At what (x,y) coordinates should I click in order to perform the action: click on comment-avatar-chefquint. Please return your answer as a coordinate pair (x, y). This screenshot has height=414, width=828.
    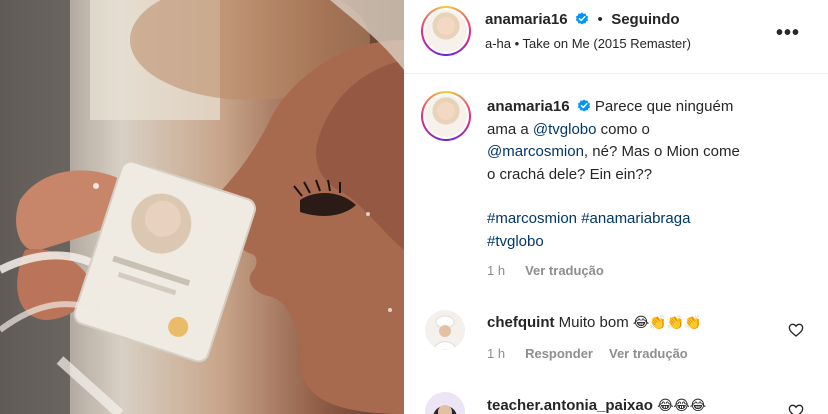
    Looking at the image, I should click on (445, 330).